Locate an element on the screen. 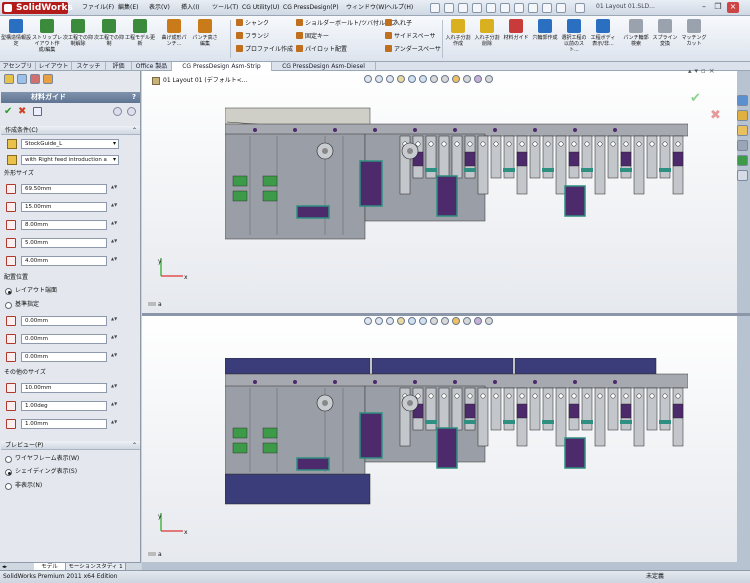 The image size is (750, 583). ribbon-button2-1: 入れ子分割削除 is located at coordinates (487, 39).